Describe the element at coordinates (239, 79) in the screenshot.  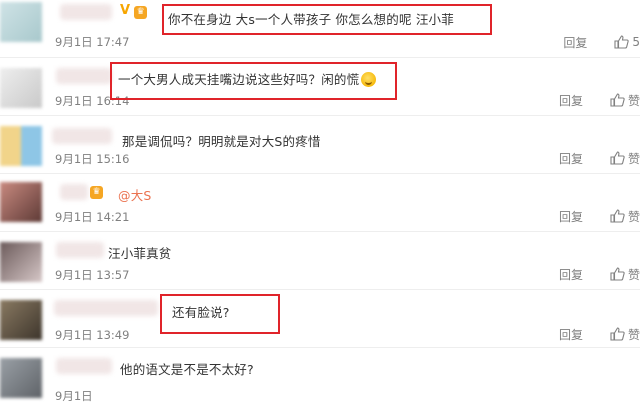
I see `comment-text-body: 一个大男人成天挂嘴边说这些好吗？闲的慌` at that location.